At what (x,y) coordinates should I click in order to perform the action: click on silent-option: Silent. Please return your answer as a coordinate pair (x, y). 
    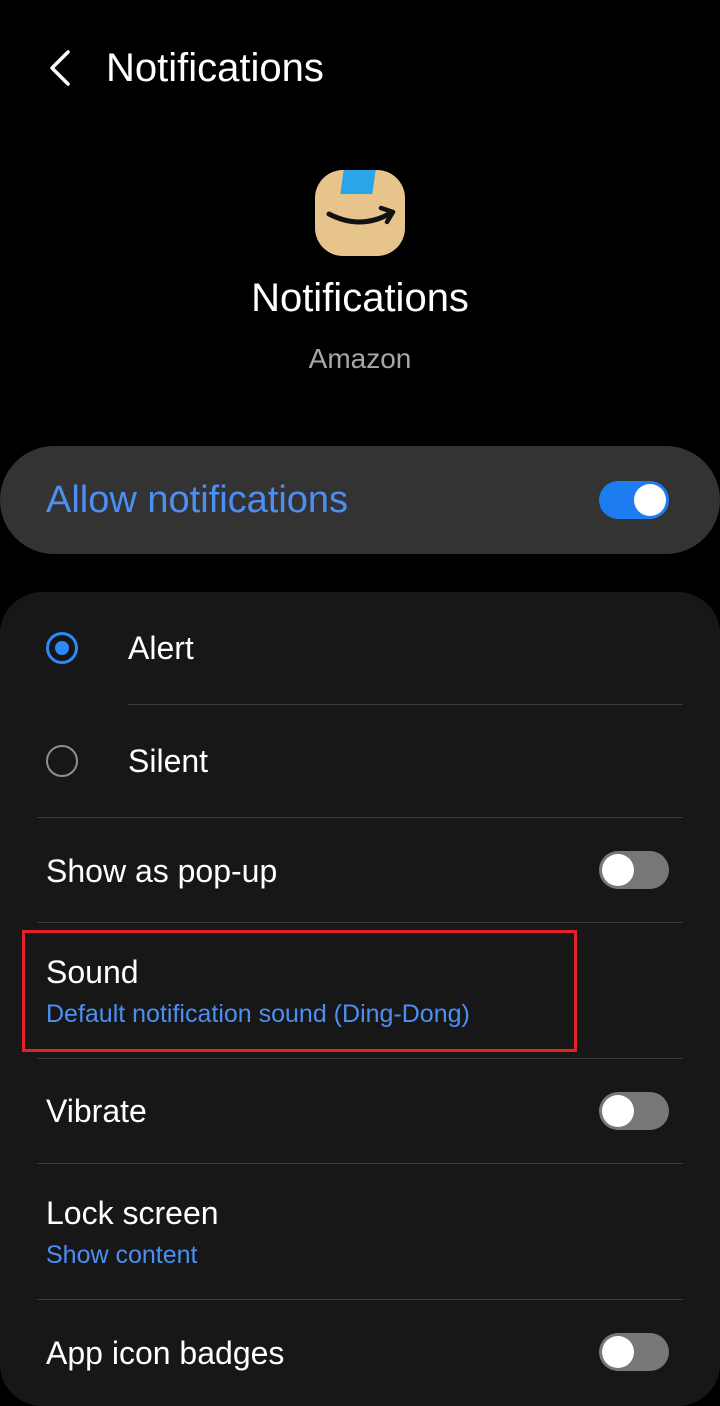
    Looking at the image, I should click on (360, 761).